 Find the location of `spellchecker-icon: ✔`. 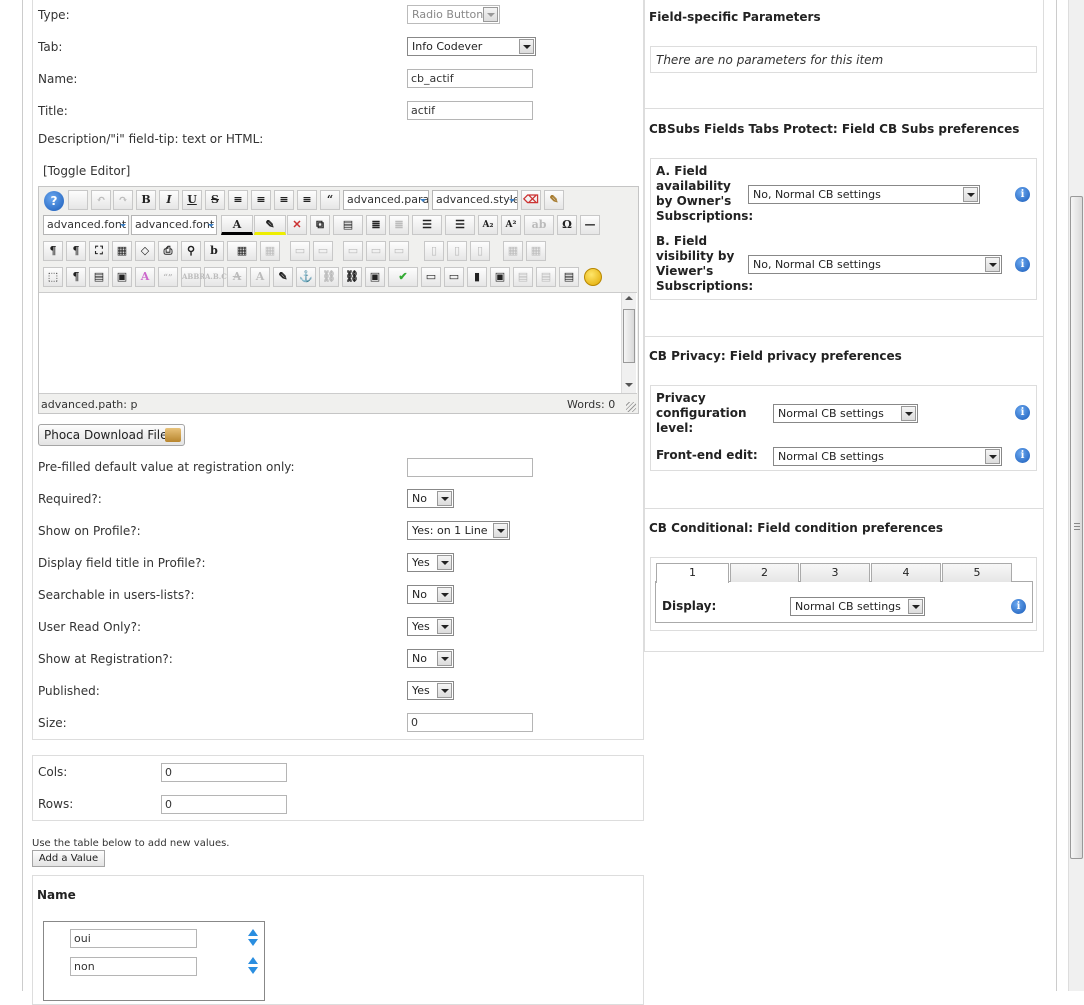

spellchecker-icon: ✔ is located at coordinates (403, 277).